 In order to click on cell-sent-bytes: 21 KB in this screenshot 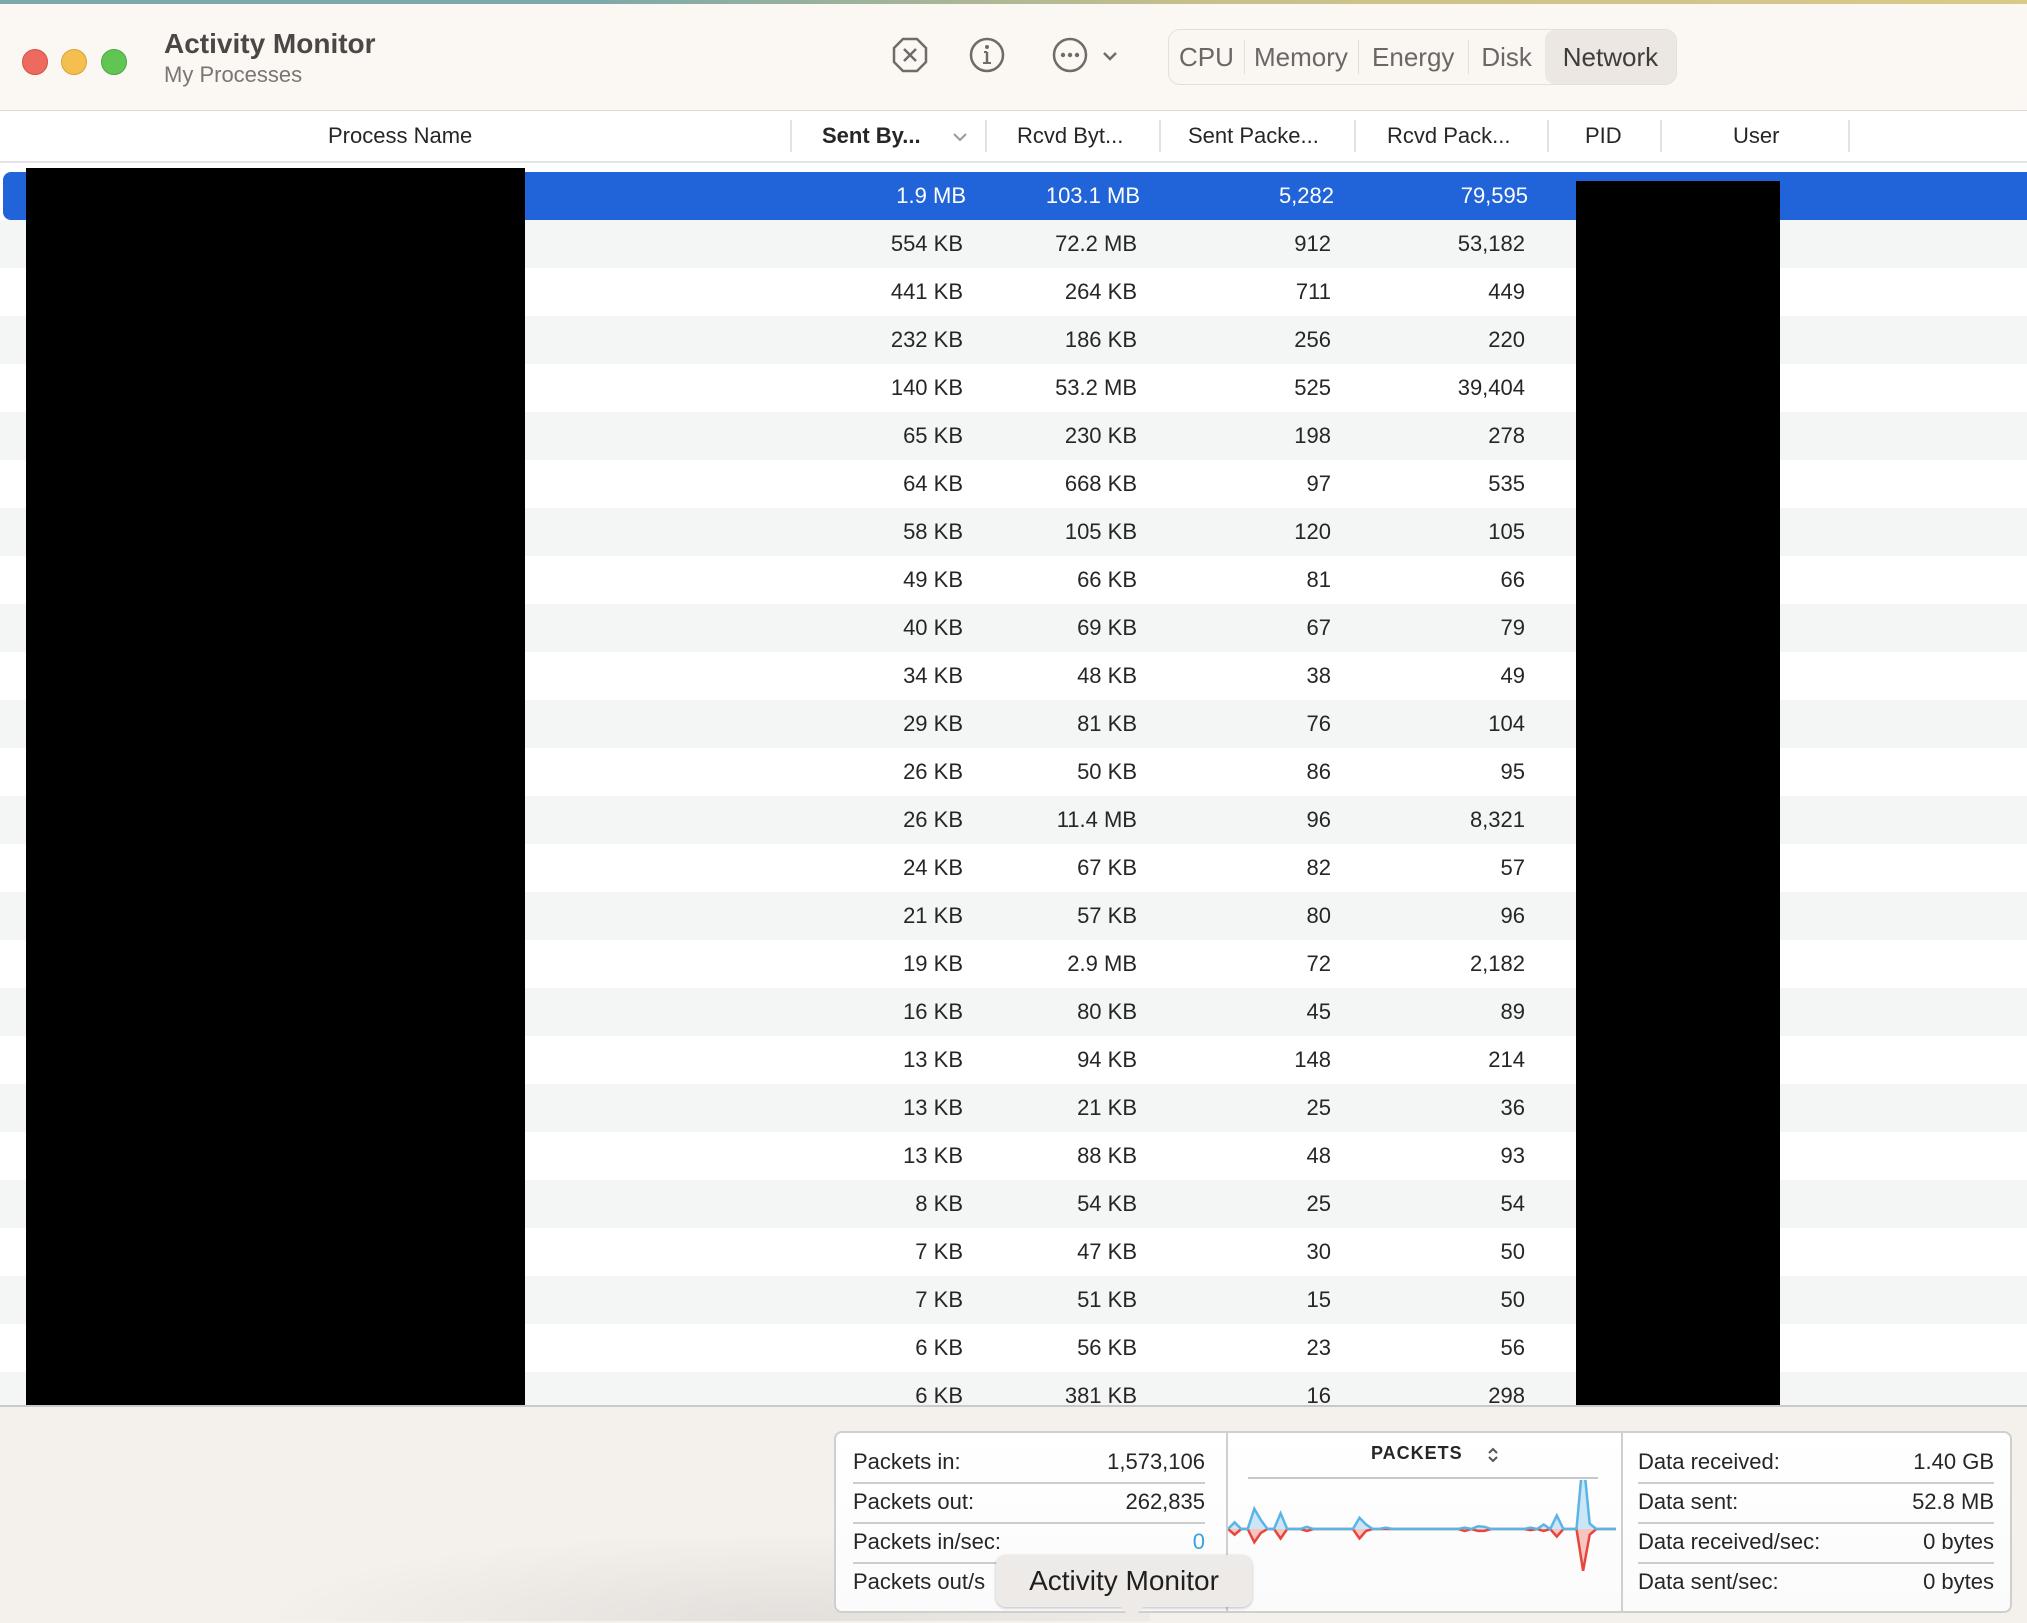, I will do `click(933, 915)`.